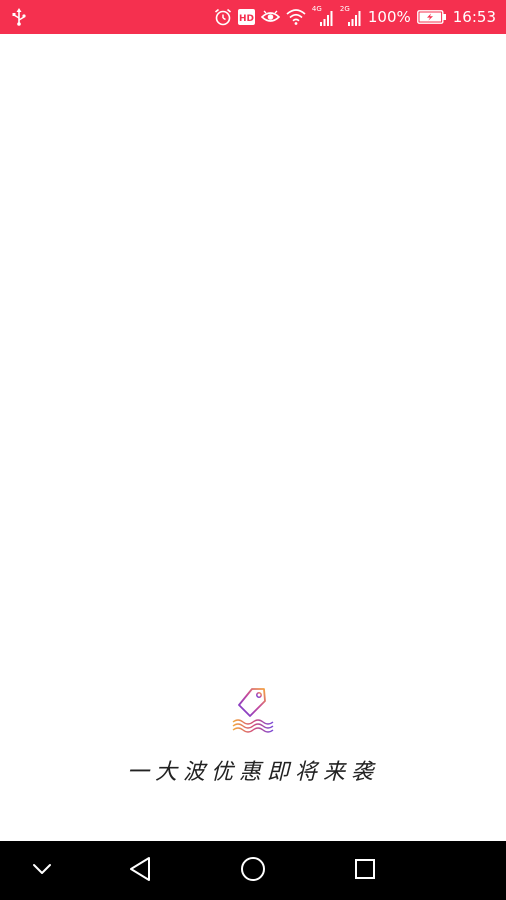  I want to click on svg-text: HD, so click(246, 19).